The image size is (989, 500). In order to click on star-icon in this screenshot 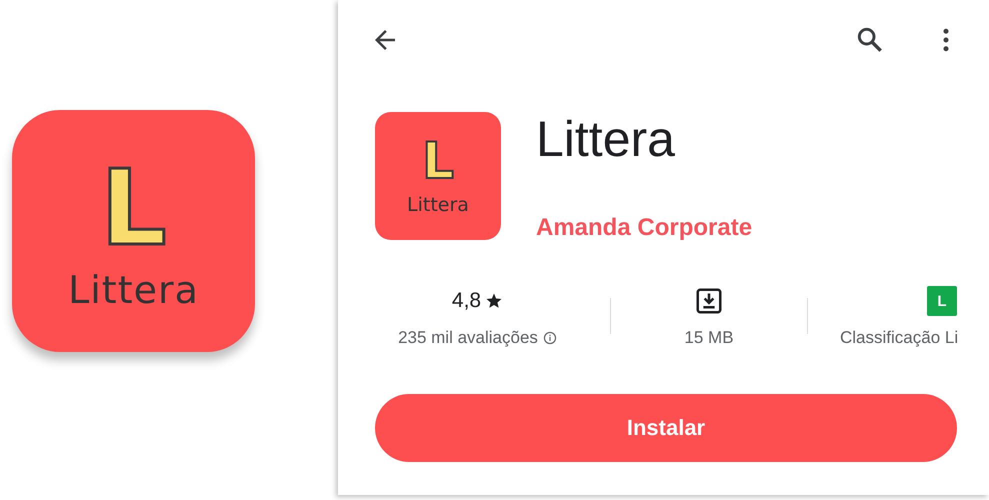, I will do `click(494, 301)`.